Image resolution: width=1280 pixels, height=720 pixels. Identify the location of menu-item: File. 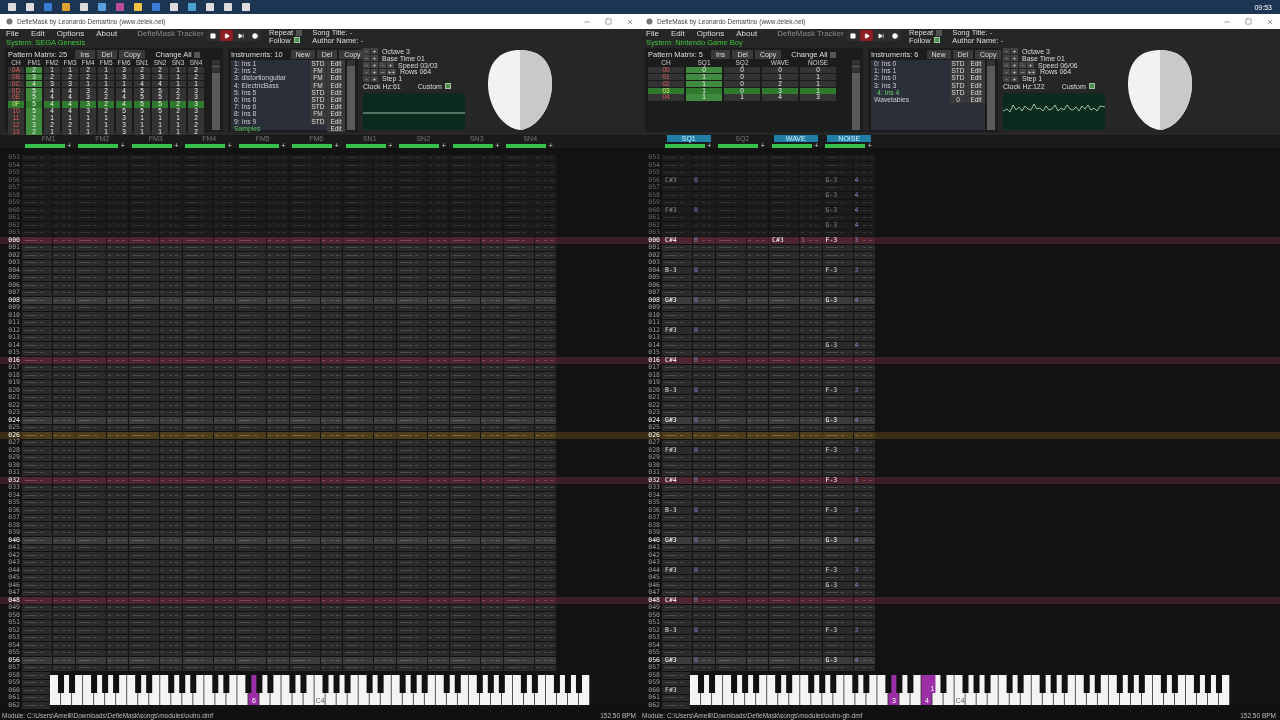
(12, 33).